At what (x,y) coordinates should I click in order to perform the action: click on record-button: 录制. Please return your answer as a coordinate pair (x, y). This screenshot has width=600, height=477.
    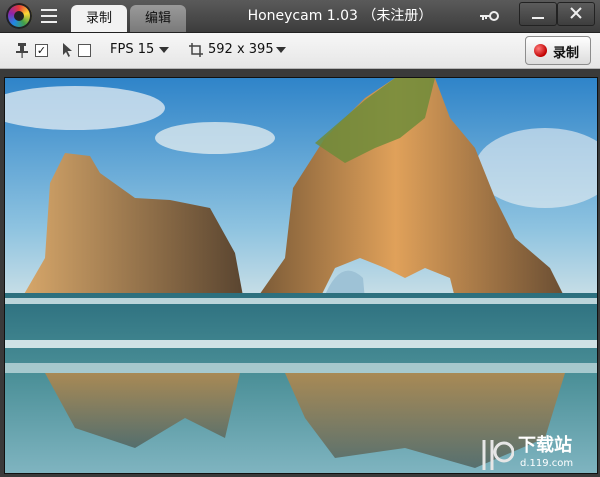
    Looking at the image, I should click on (558, 50).